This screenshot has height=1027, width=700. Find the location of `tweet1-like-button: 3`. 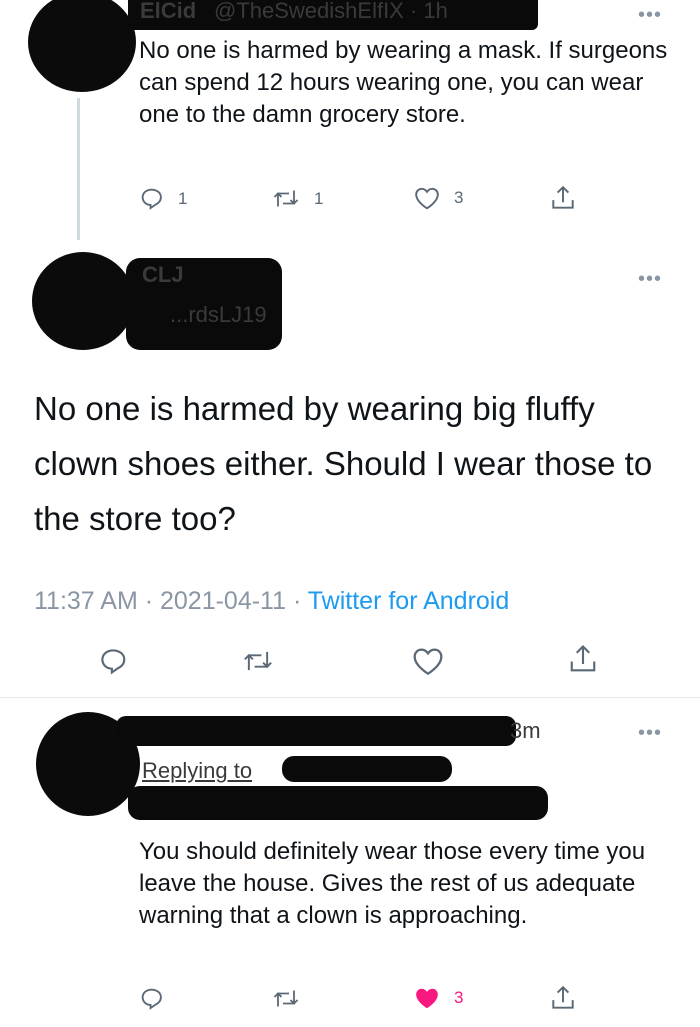

tweet1-like-button: 3 is located at coordinates (438, 198).